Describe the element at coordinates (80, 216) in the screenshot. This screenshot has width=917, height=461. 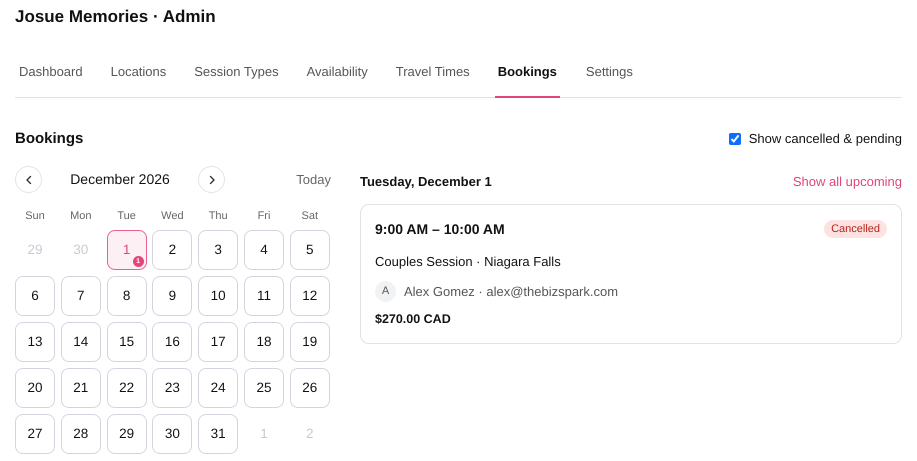
I see `weekday-label: Mon` at that location.